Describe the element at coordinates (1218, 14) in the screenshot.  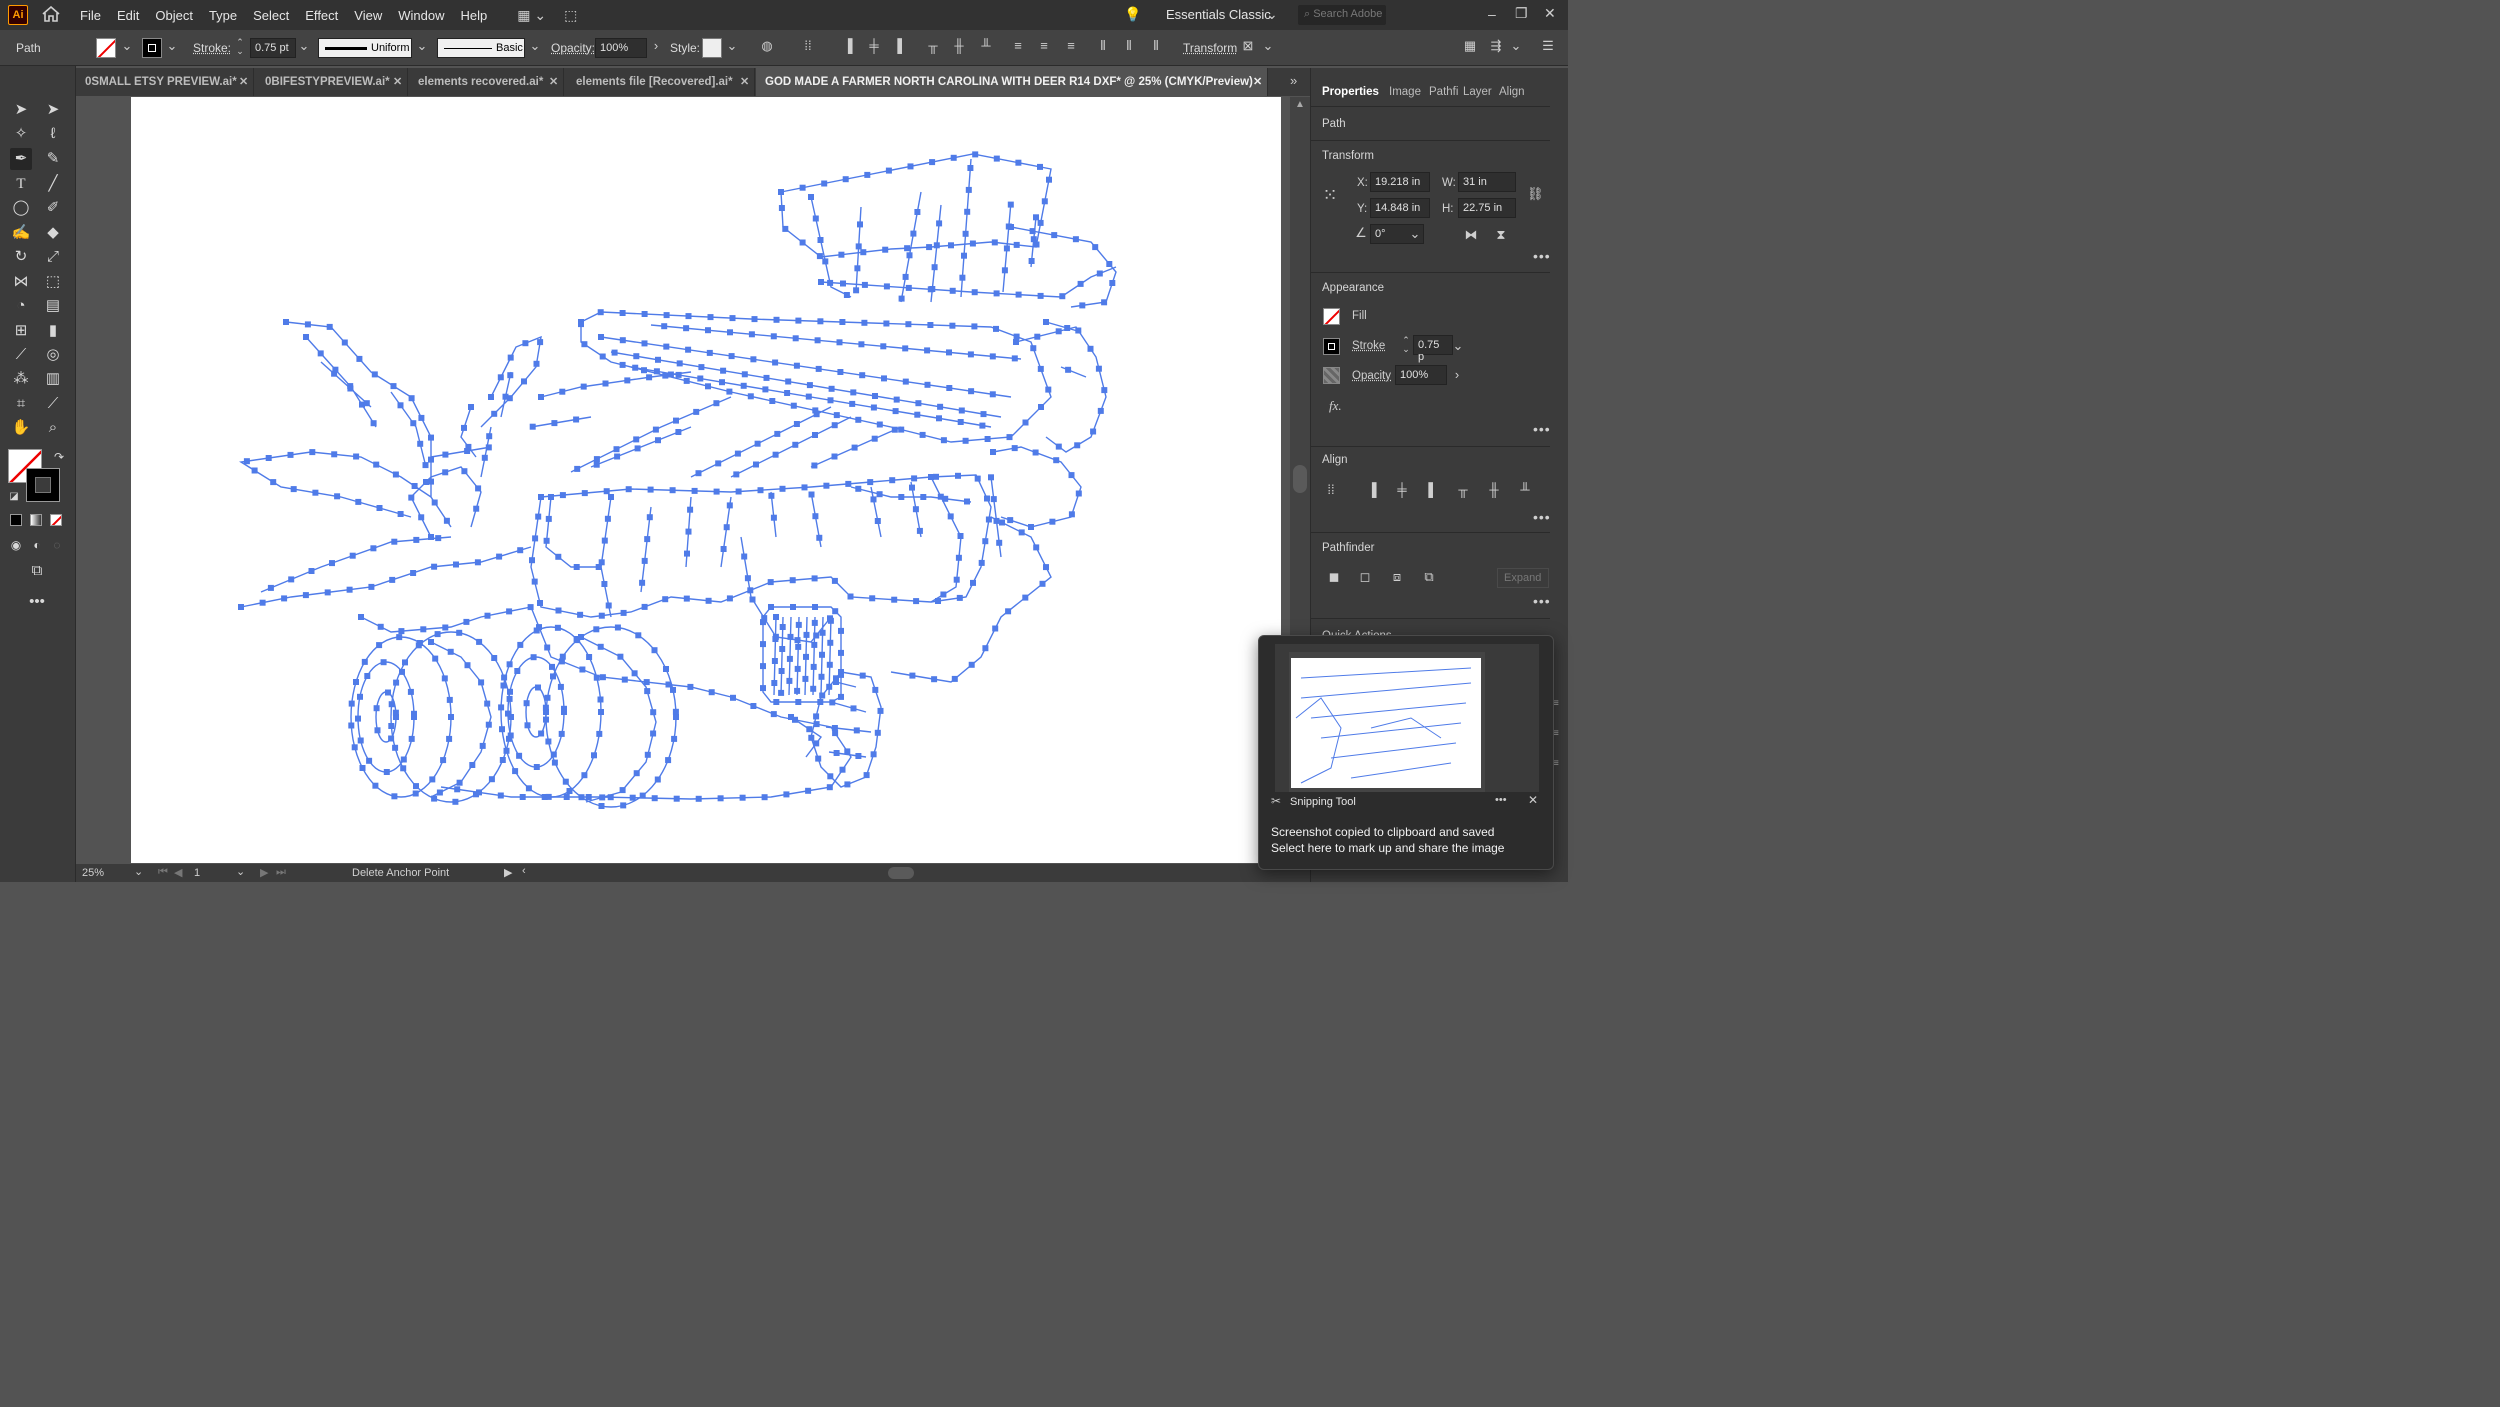
I see `workspace-switcher: Essentials Classic` at that location.